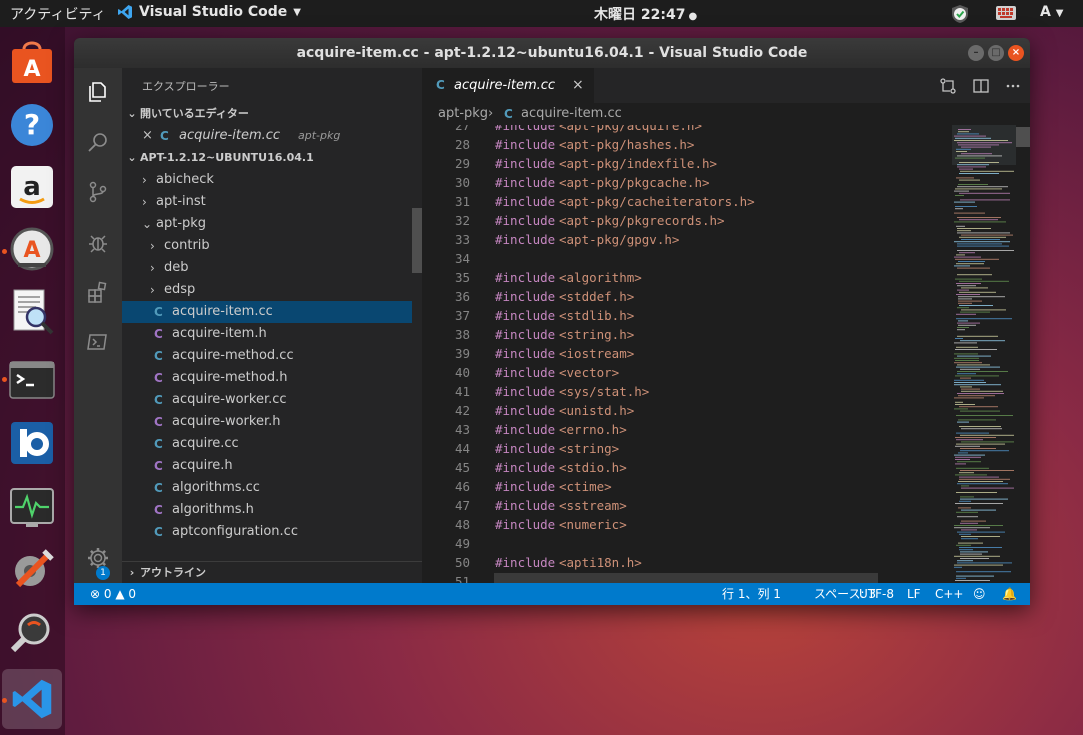 This screenshot has width=1083, height=735. What do you see at coordinates (597, 334) in the screenshot?
I see `include-path: <string.h>` at bounding box center [597, 334].